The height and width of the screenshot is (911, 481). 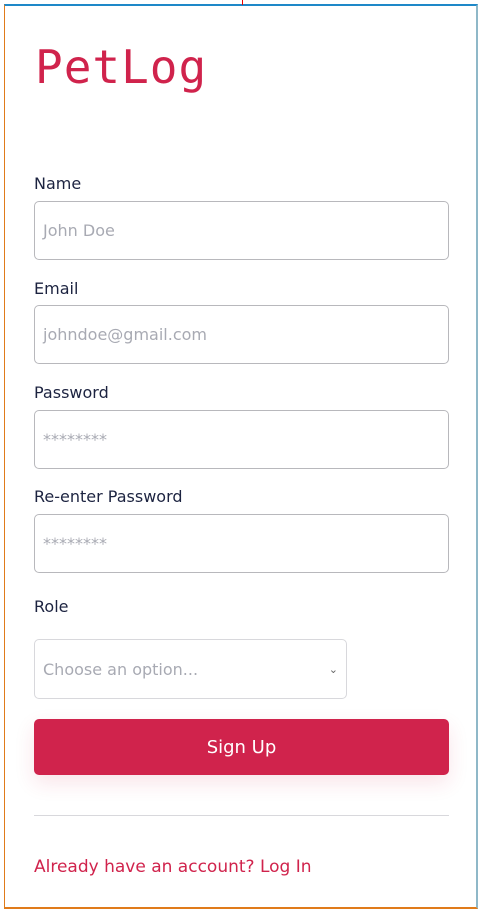 I want to click on divider, so click(x=241, y=815).